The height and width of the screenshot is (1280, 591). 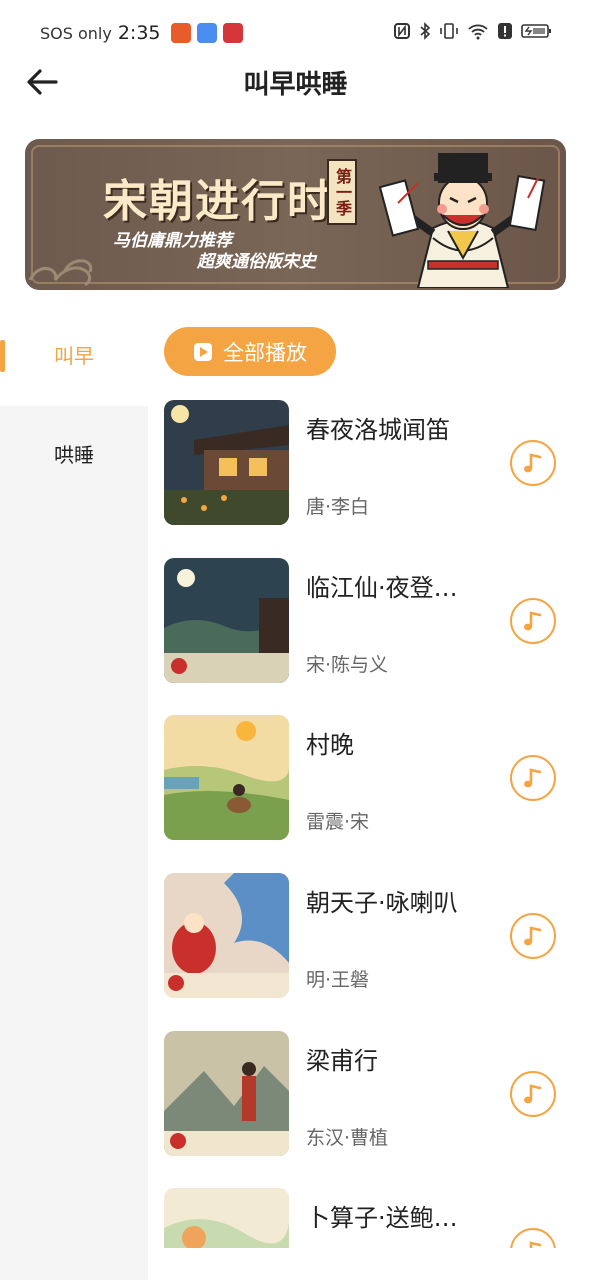 I want to click on clock: 2:35, so click(x=139, y=33).